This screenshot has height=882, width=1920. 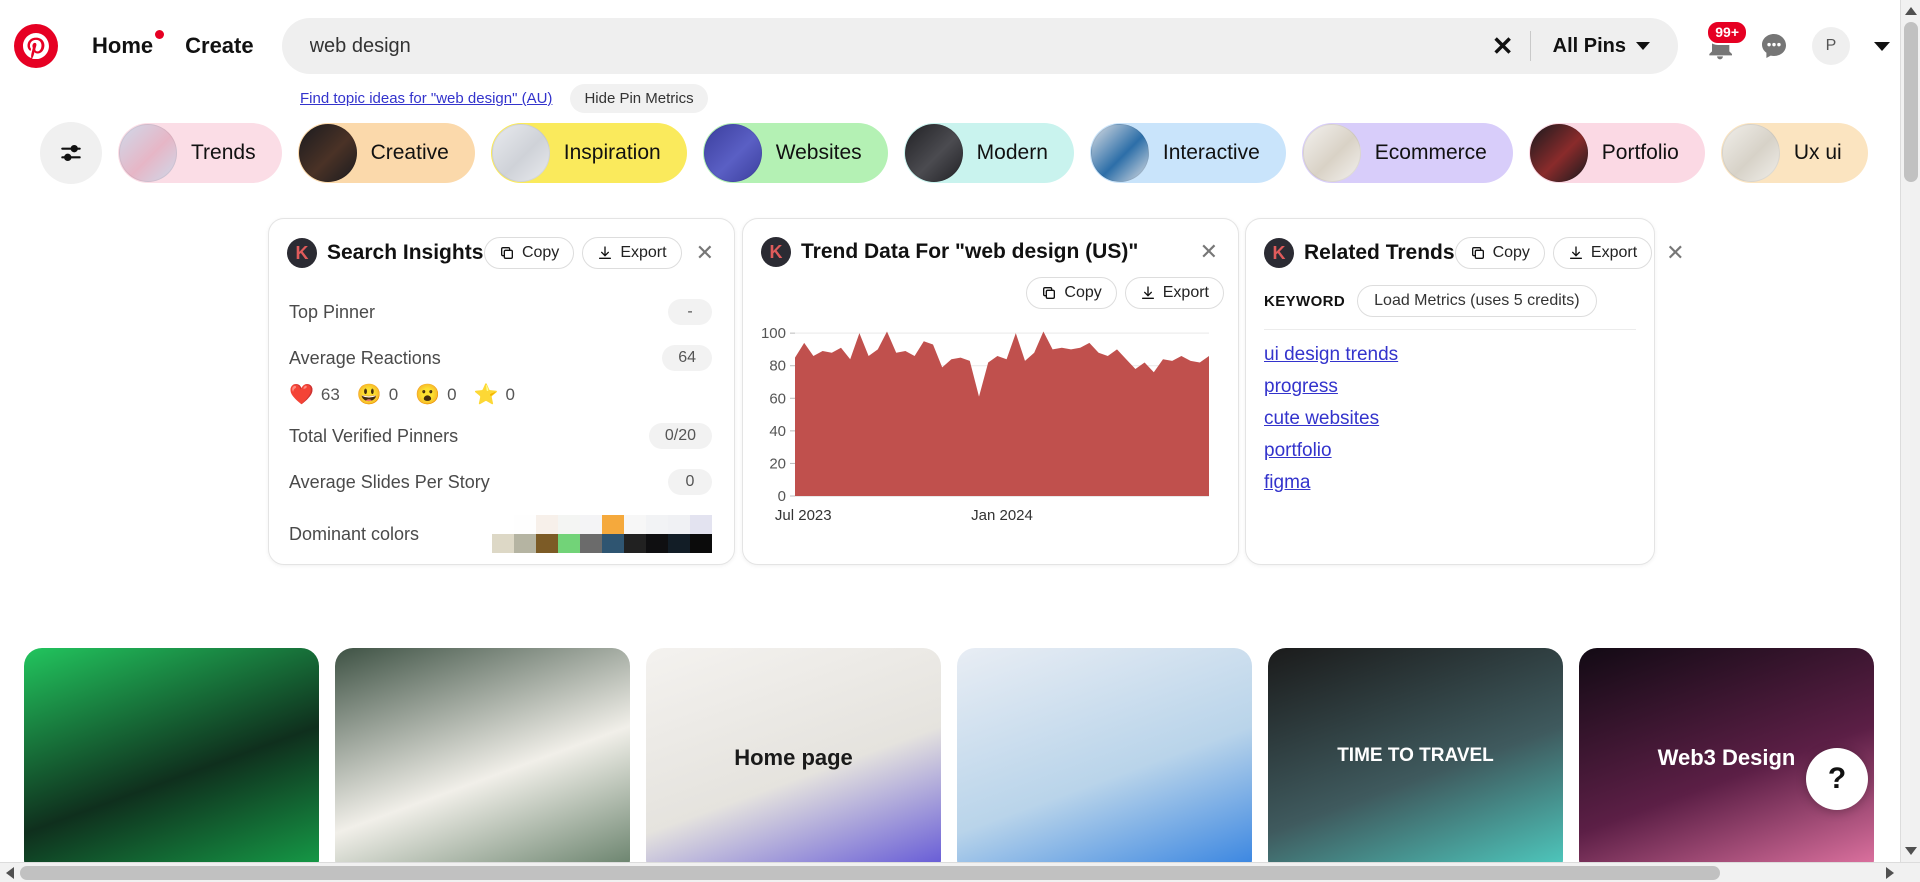 I want to click on chip-ecommerce: Ecommerce, so click(x=1407, y=153).